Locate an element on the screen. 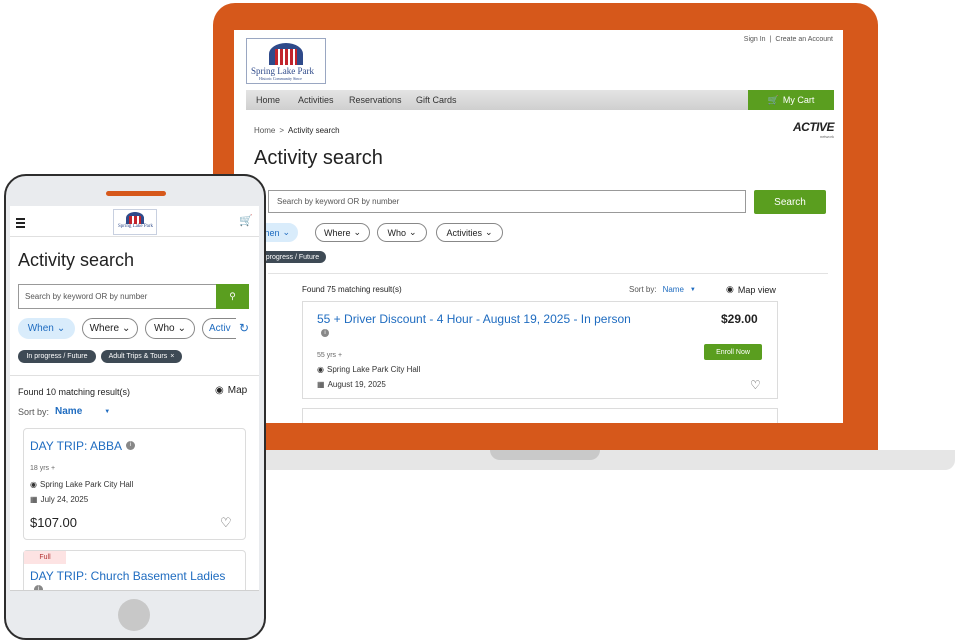 This screenshot has width=955, height=642. mobile-page-title: Activity search is located at coordinates (76, 260).